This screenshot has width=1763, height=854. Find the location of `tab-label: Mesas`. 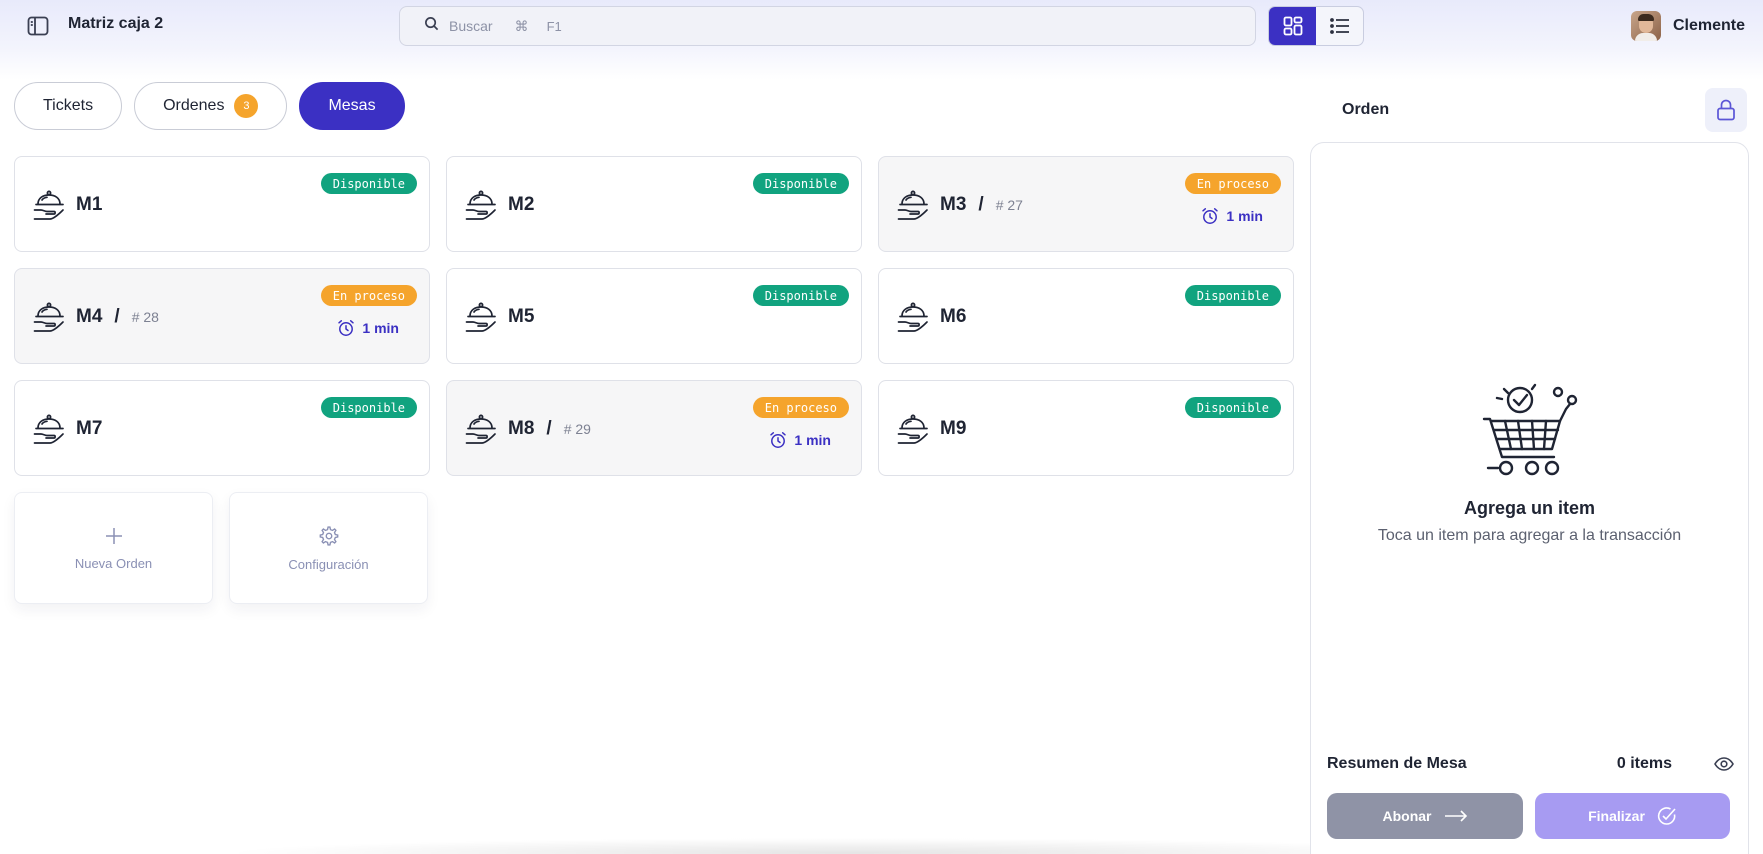

tab-label: Mesas is located at coordinates (352, 105).